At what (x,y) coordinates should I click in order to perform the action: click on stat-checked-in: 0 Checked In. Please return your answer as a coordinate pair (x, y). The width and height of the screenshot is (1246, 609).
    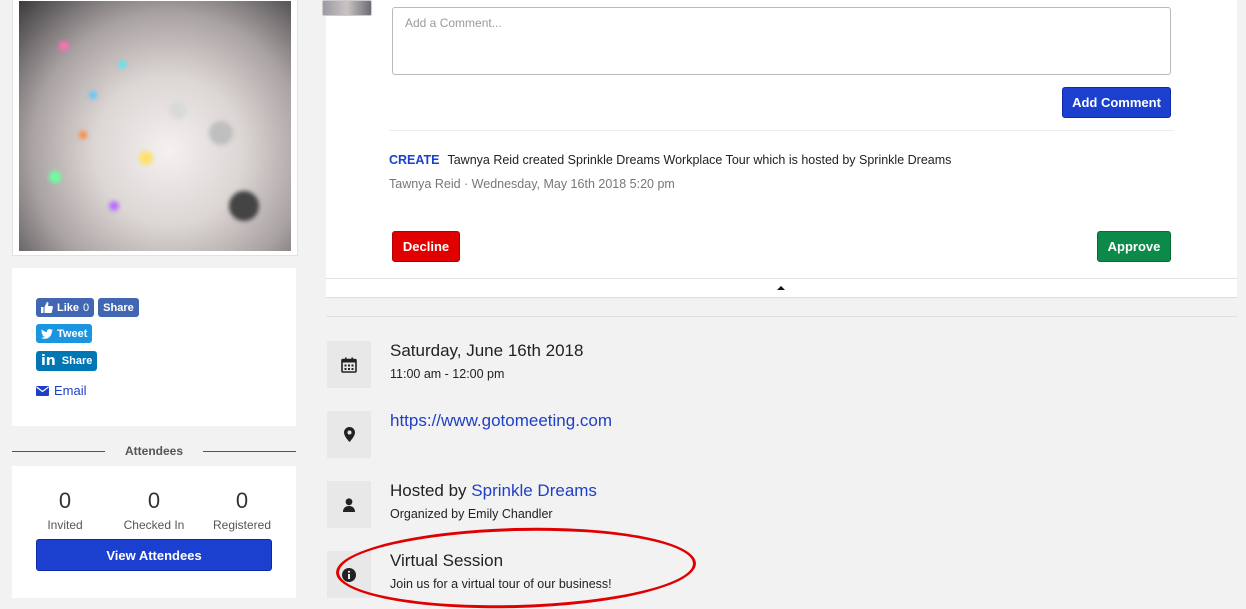
    Looking at the image, I should click on (154, 510).